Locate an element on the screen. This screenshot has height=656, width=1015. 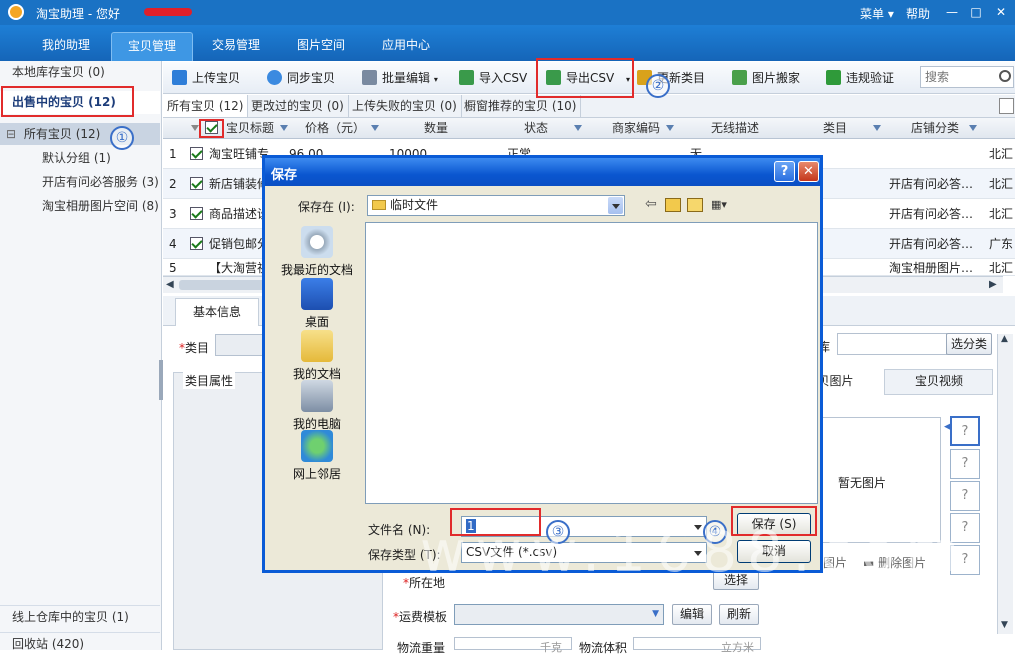
subtab-all: 所有宝贝 (12) is located at coordinates (206, 106).